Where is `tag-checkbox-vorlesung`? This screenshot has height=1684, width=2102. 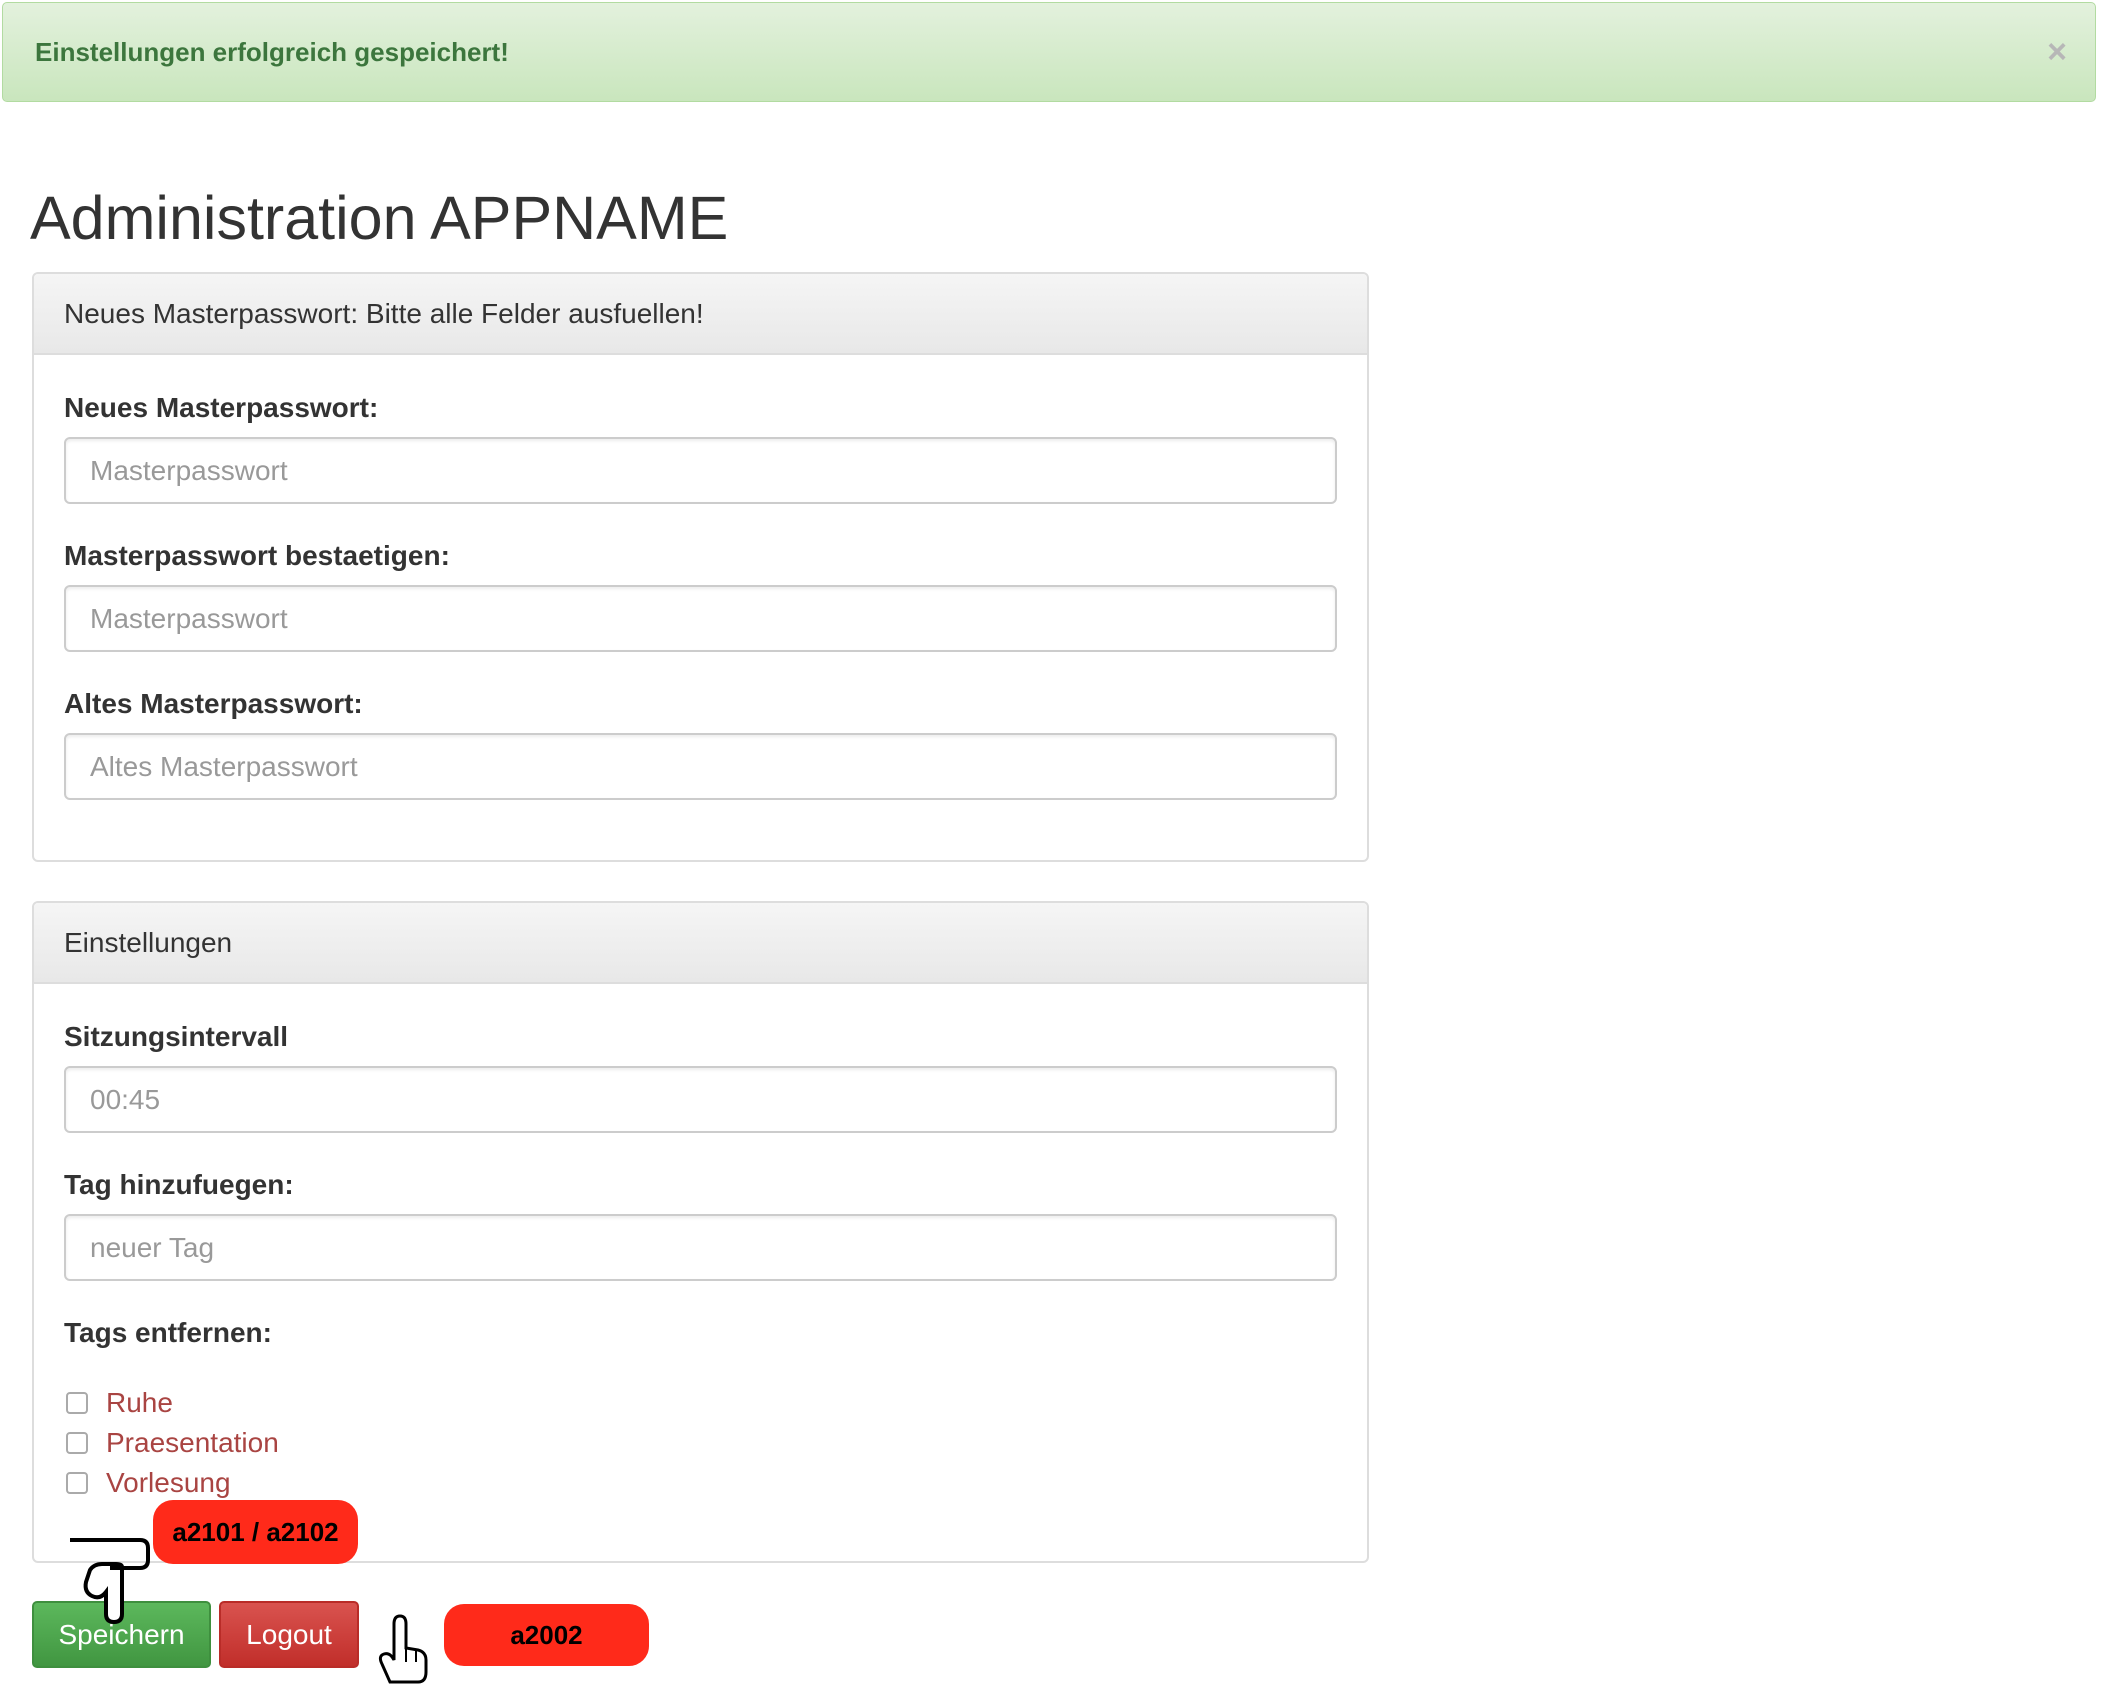 tag-checkbox-vorlesung is located at coordinates (77, 1483).